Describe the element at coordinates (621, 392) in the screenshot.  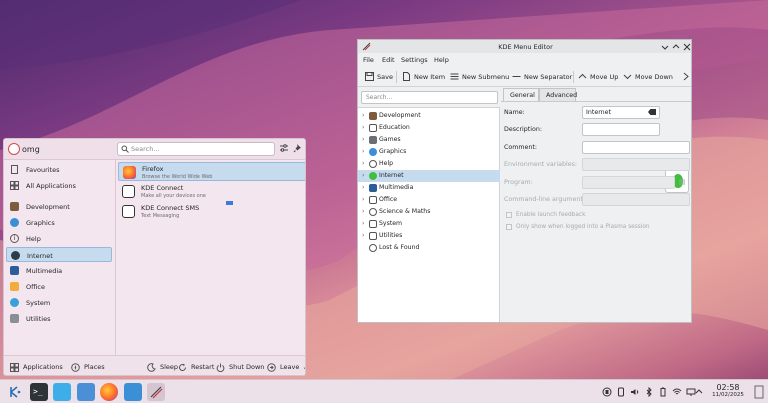
I see `kdeconnect-tray-icon` at that location.